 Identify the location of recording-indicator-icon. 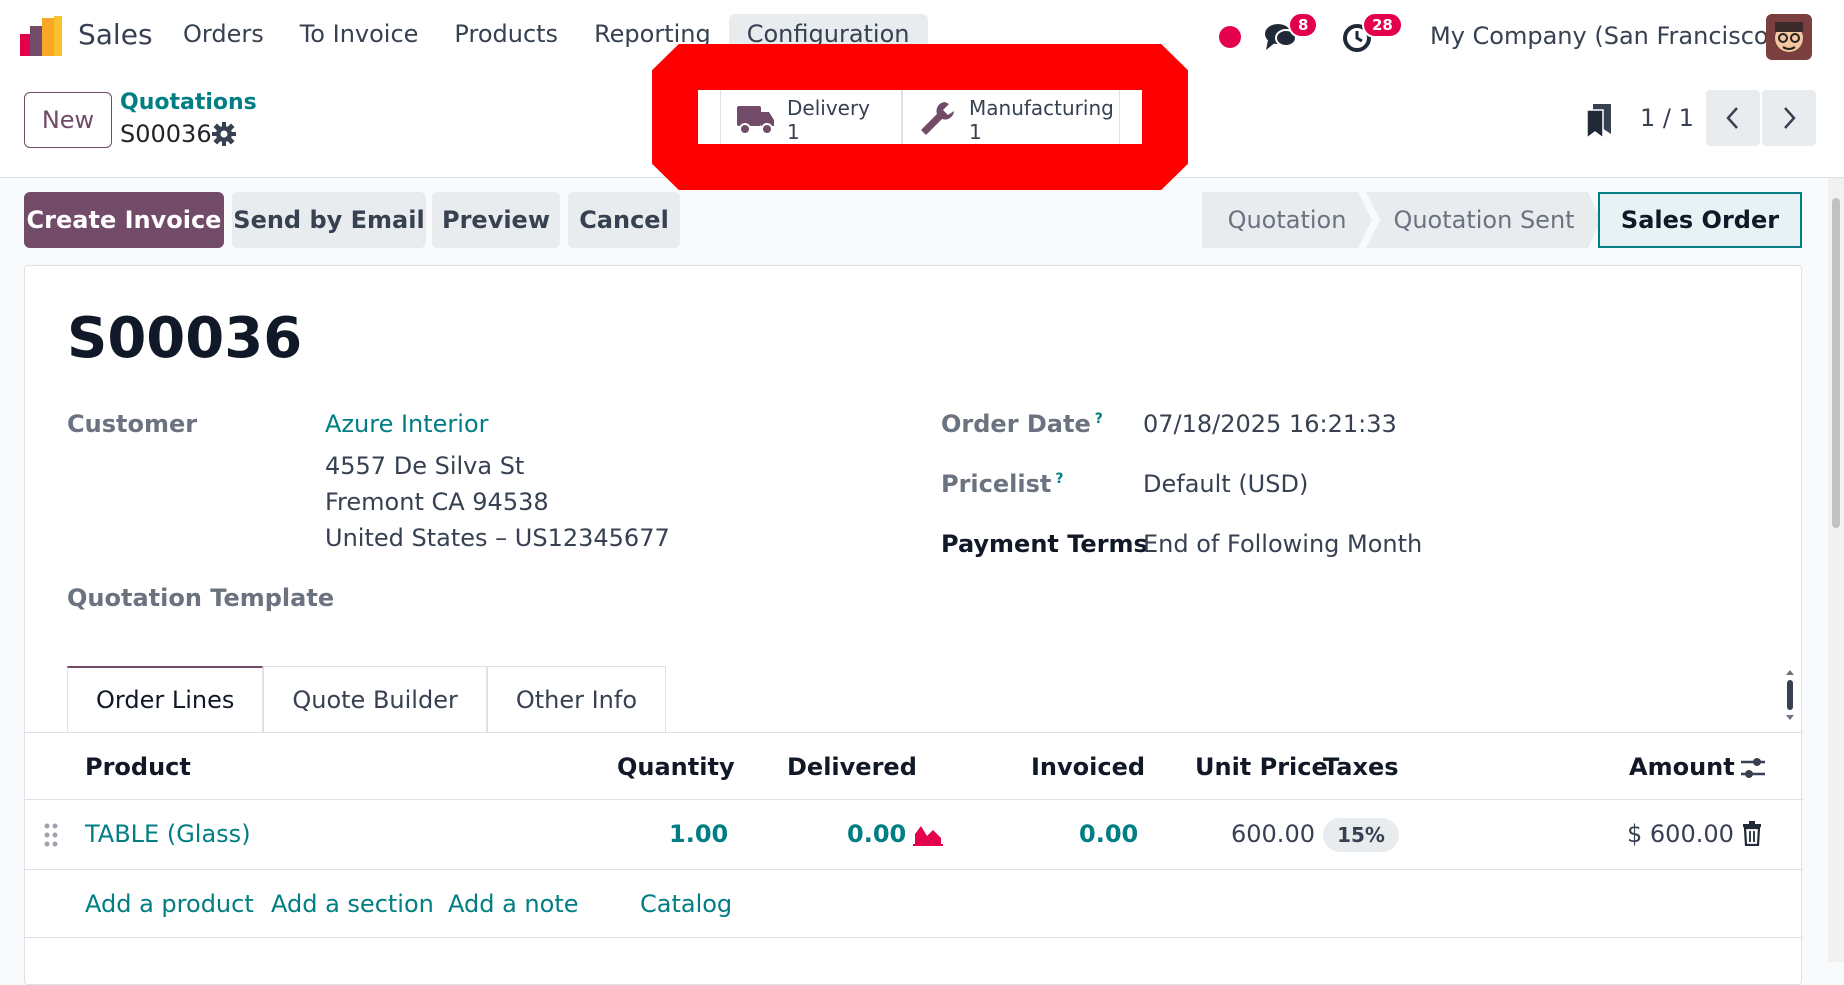
(1230, 37).